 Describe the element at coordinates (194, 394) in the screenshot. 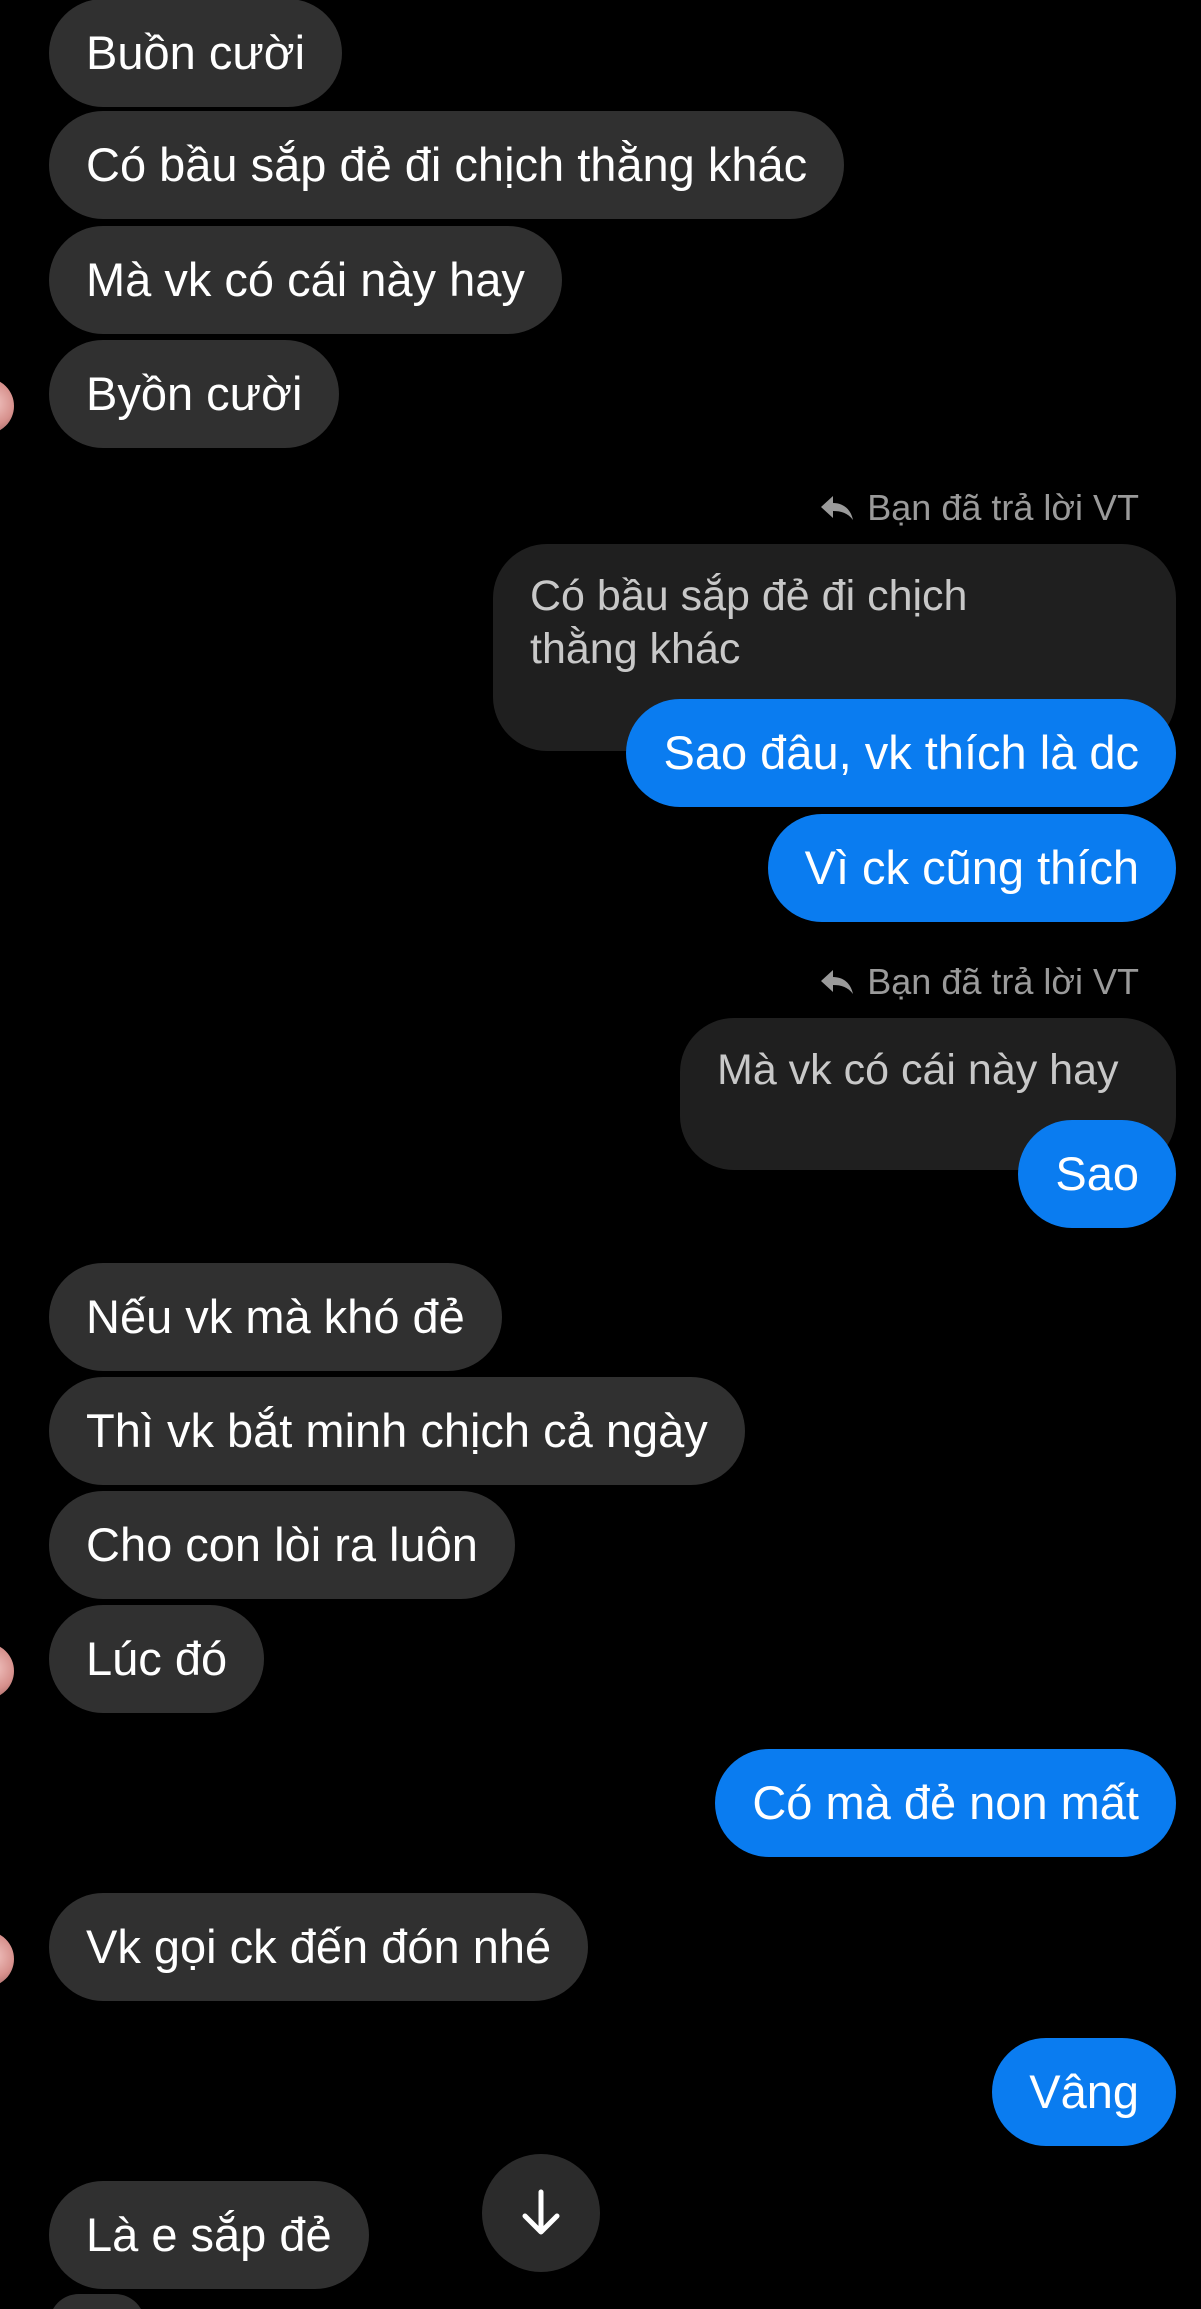

I see `incoming-message: Byồn cười` at that location.